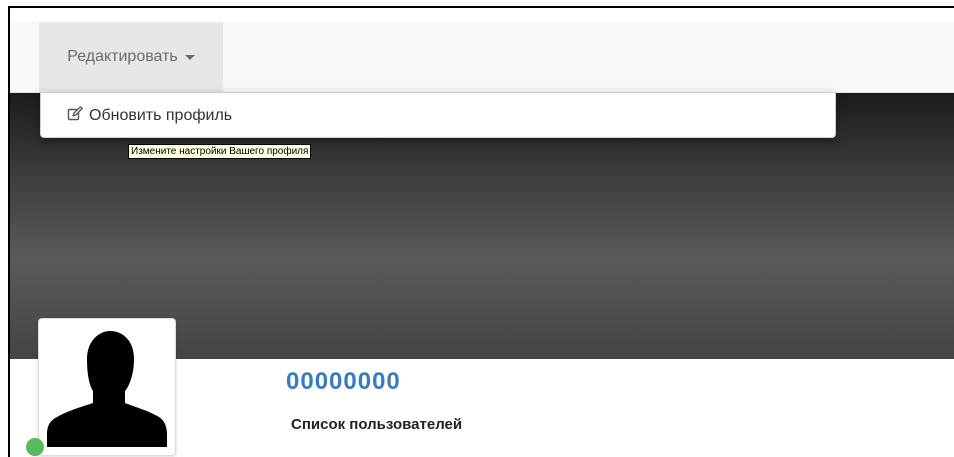 This screenshot has width=954, height=457. I want to click on edit-menu-toggle: Редактировать, so click(131, 57).